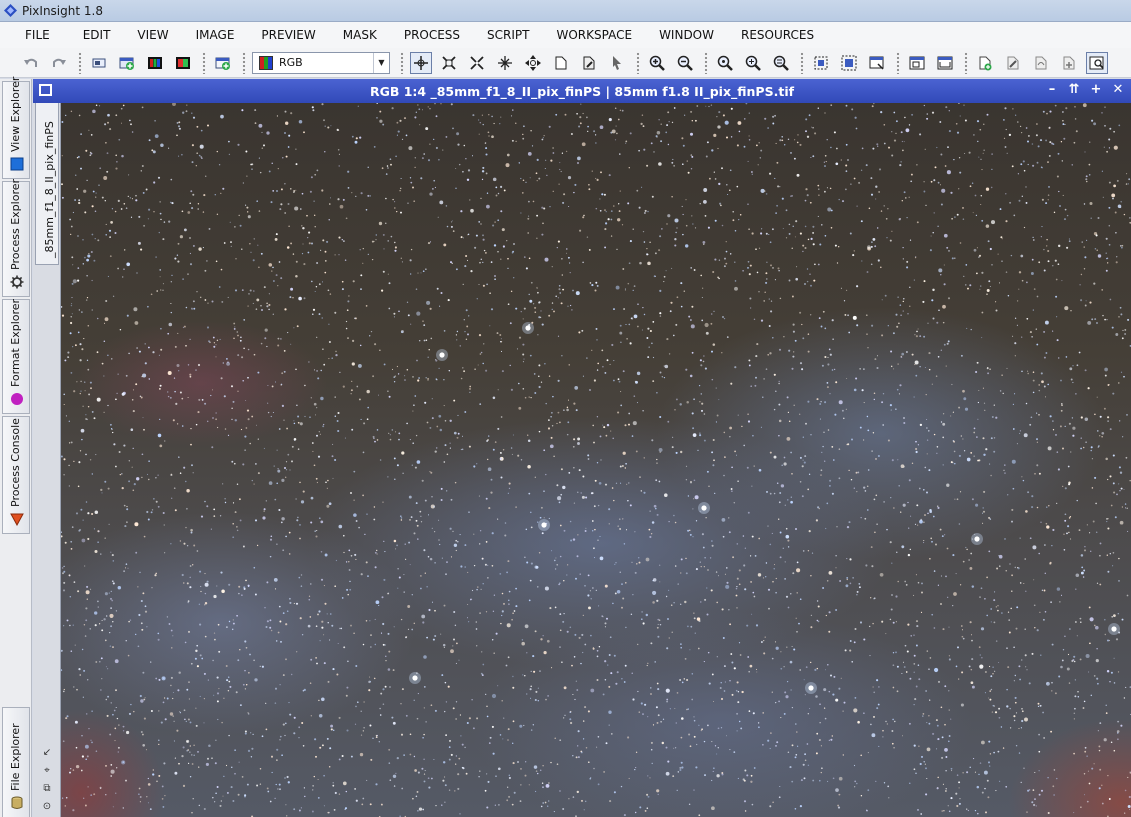  I want to click on view-tab-main: _85mm_f1_8_II_pix_finPS, so click(47, 184).